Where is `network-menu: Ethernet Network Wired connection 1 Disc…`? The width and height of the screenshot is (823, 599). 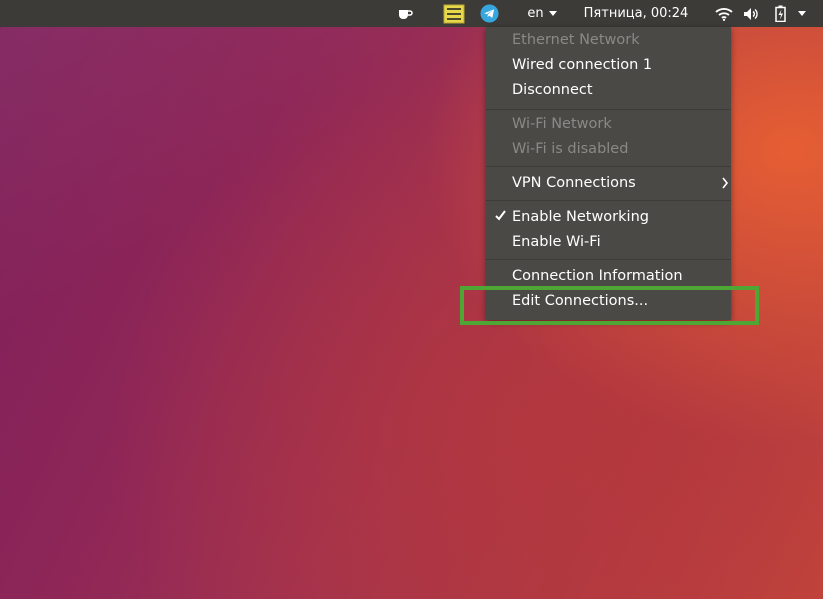
network-menu: Ethernet Network Wired connection 1 Disc… is located at coordinates (608, 173).